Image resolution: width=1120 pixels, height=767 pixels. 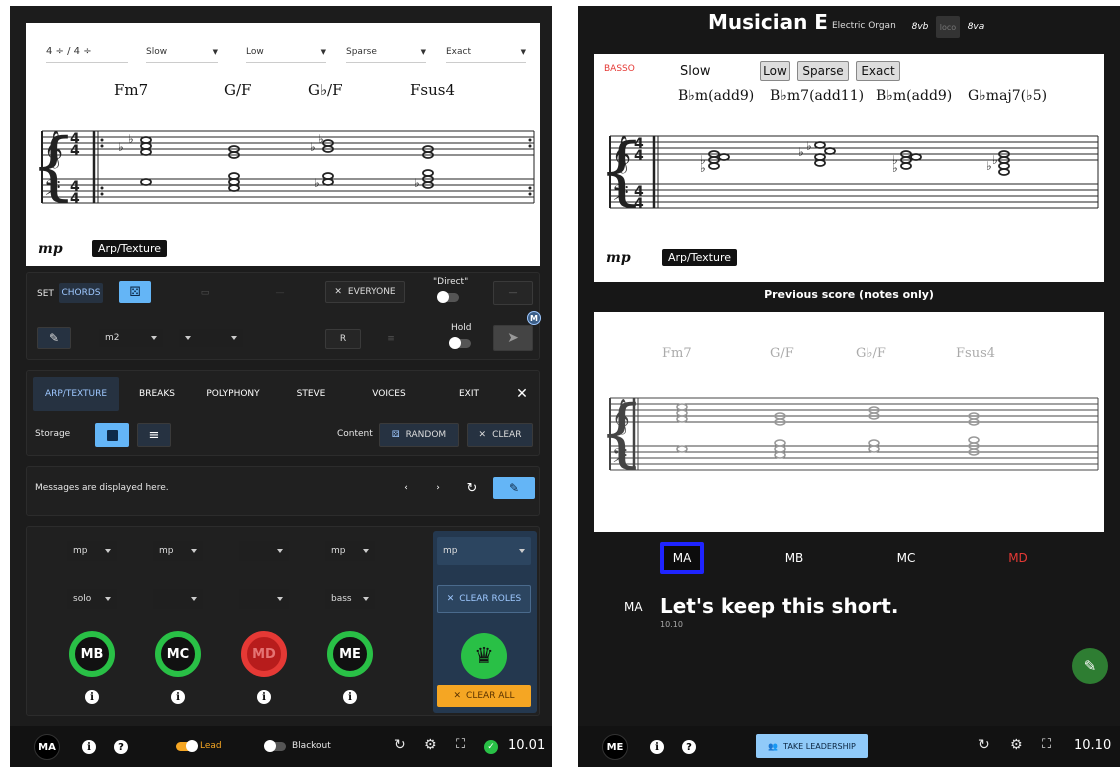 I want to click on musician-tab-mc: MC, so click(x=906, y=558).